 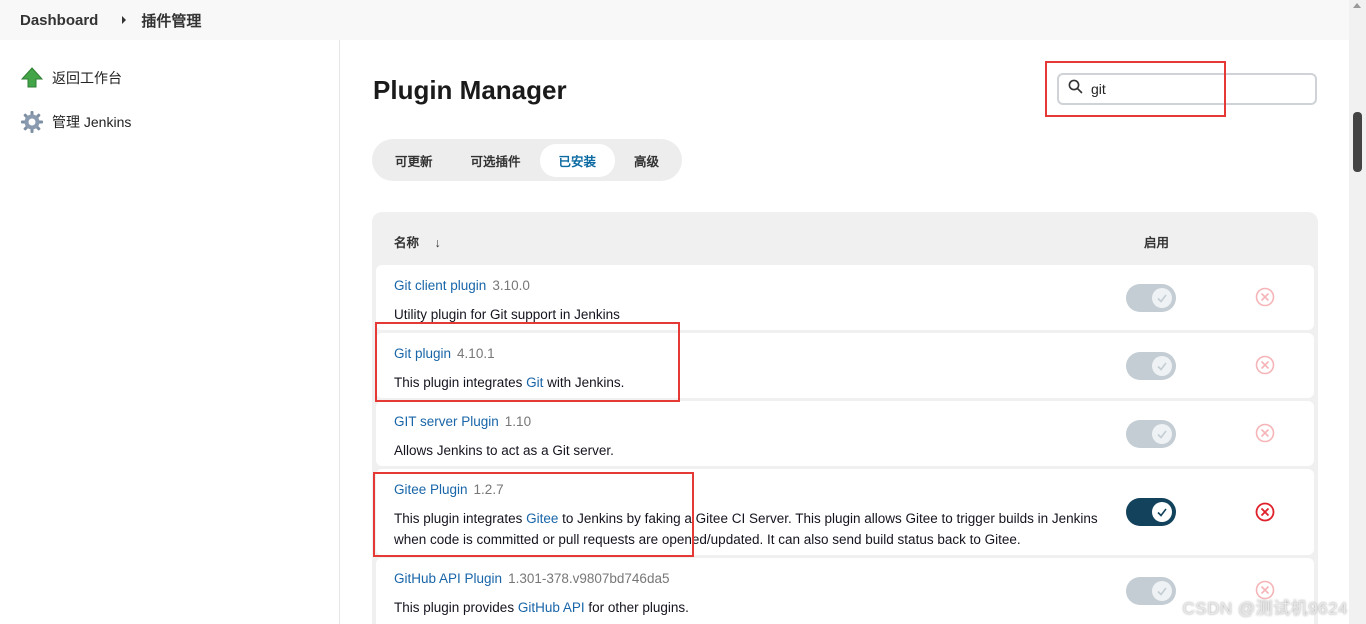 What do you see at coordinates (124, 20) in the screenshot?
I see `chevron-right-icon` at bounding box center [124, 20].